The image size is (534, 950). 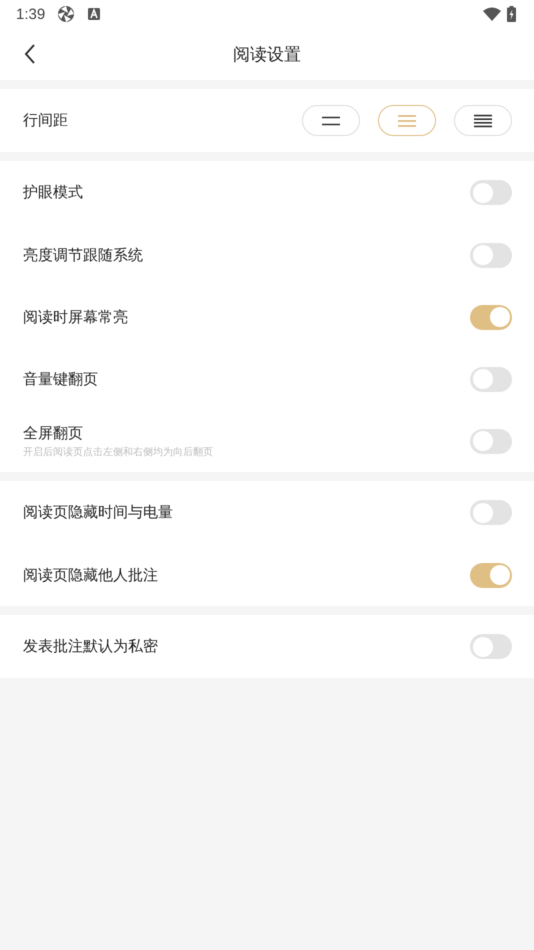 I want to click on setting-label: 发表批注默认为私密, so click(x=90, y=646).